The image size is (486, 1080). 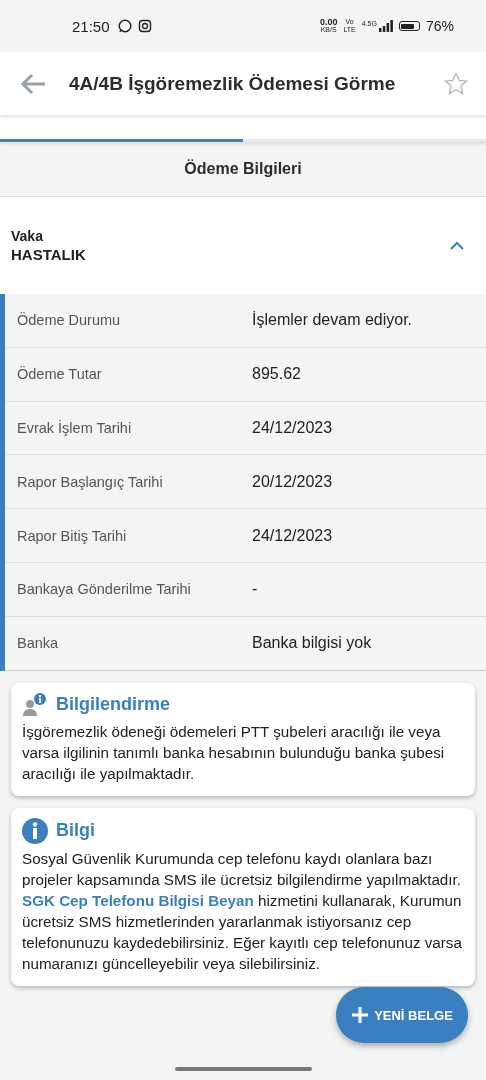 What do you see at coordinates (234, 752) in the screenshot?
I see `card-text: İşgöremezlik ödeneği ödemeleri PTT şubeleri aracılığı ile veya varsa ilgilinin tanımlı banka hesabının bulunduğu banka şubesi aracılığı ile yapılmaktadır.` at bounding box center [234, 752].